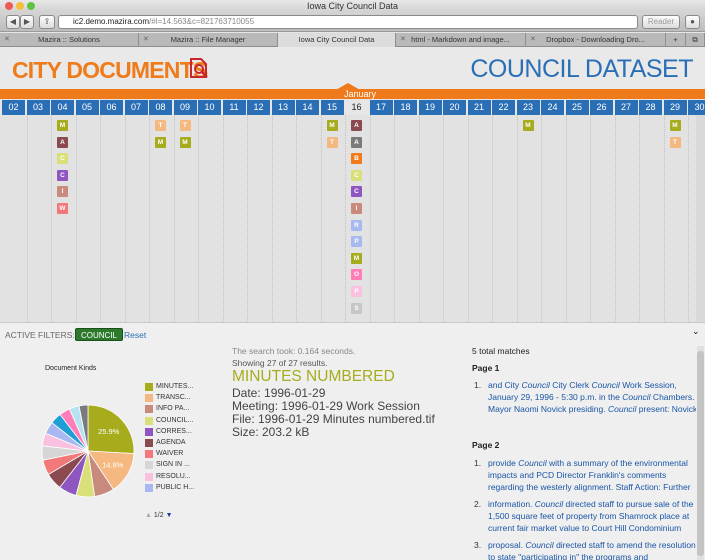 This screenshot has width=705, height=560. I want to click on day-21: 21, so click(479, 107).